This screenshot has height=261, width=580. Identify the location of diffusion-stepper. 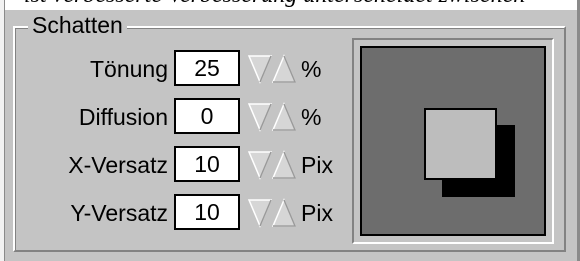
(272, 117).